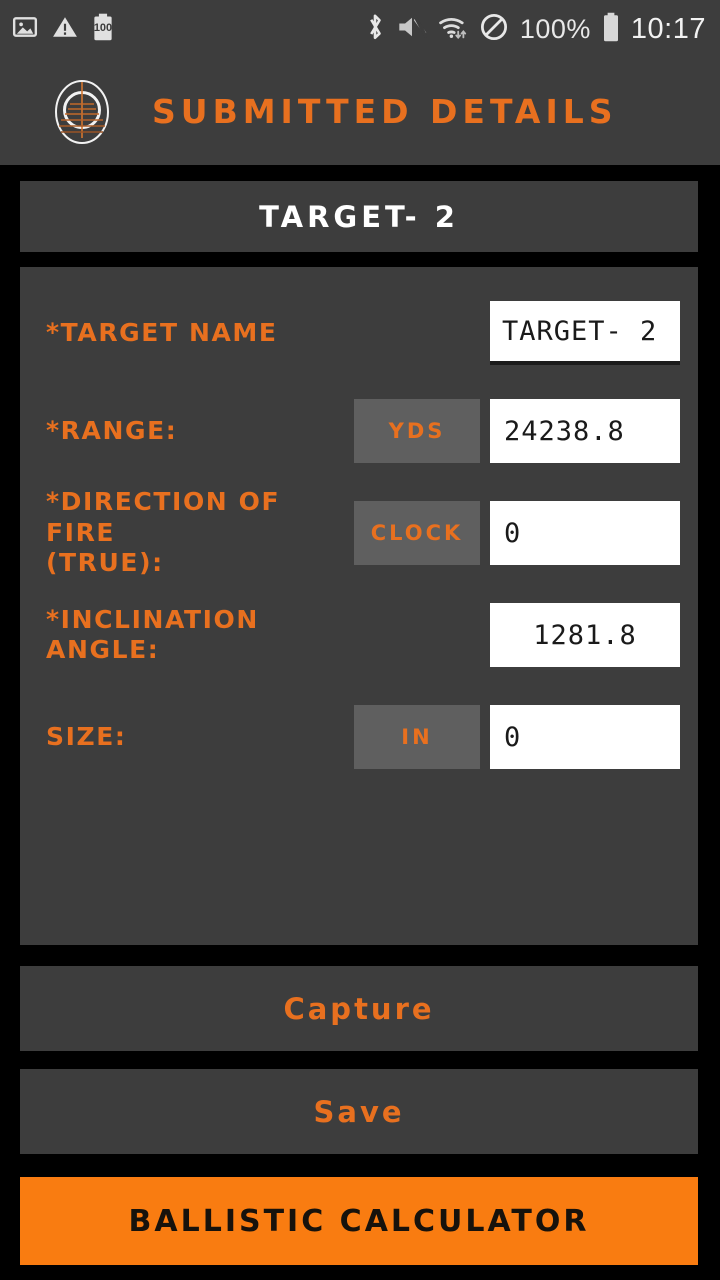  What do you see at coordinates (494, 29) in the screenshot?
I see `do-not-disturb-icon` at bounding box center [494, 29].